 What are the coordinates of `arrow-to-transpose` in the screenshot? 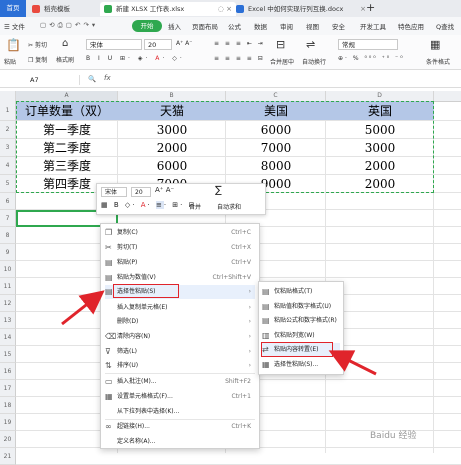 It's located at (352, 363).